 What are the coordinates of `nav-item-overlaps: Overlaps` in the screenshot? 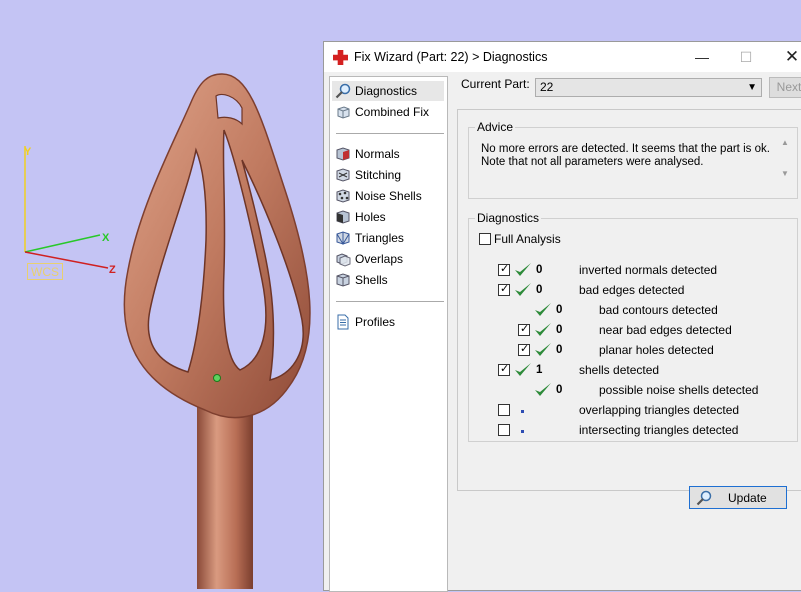 It's located at (388, 259).